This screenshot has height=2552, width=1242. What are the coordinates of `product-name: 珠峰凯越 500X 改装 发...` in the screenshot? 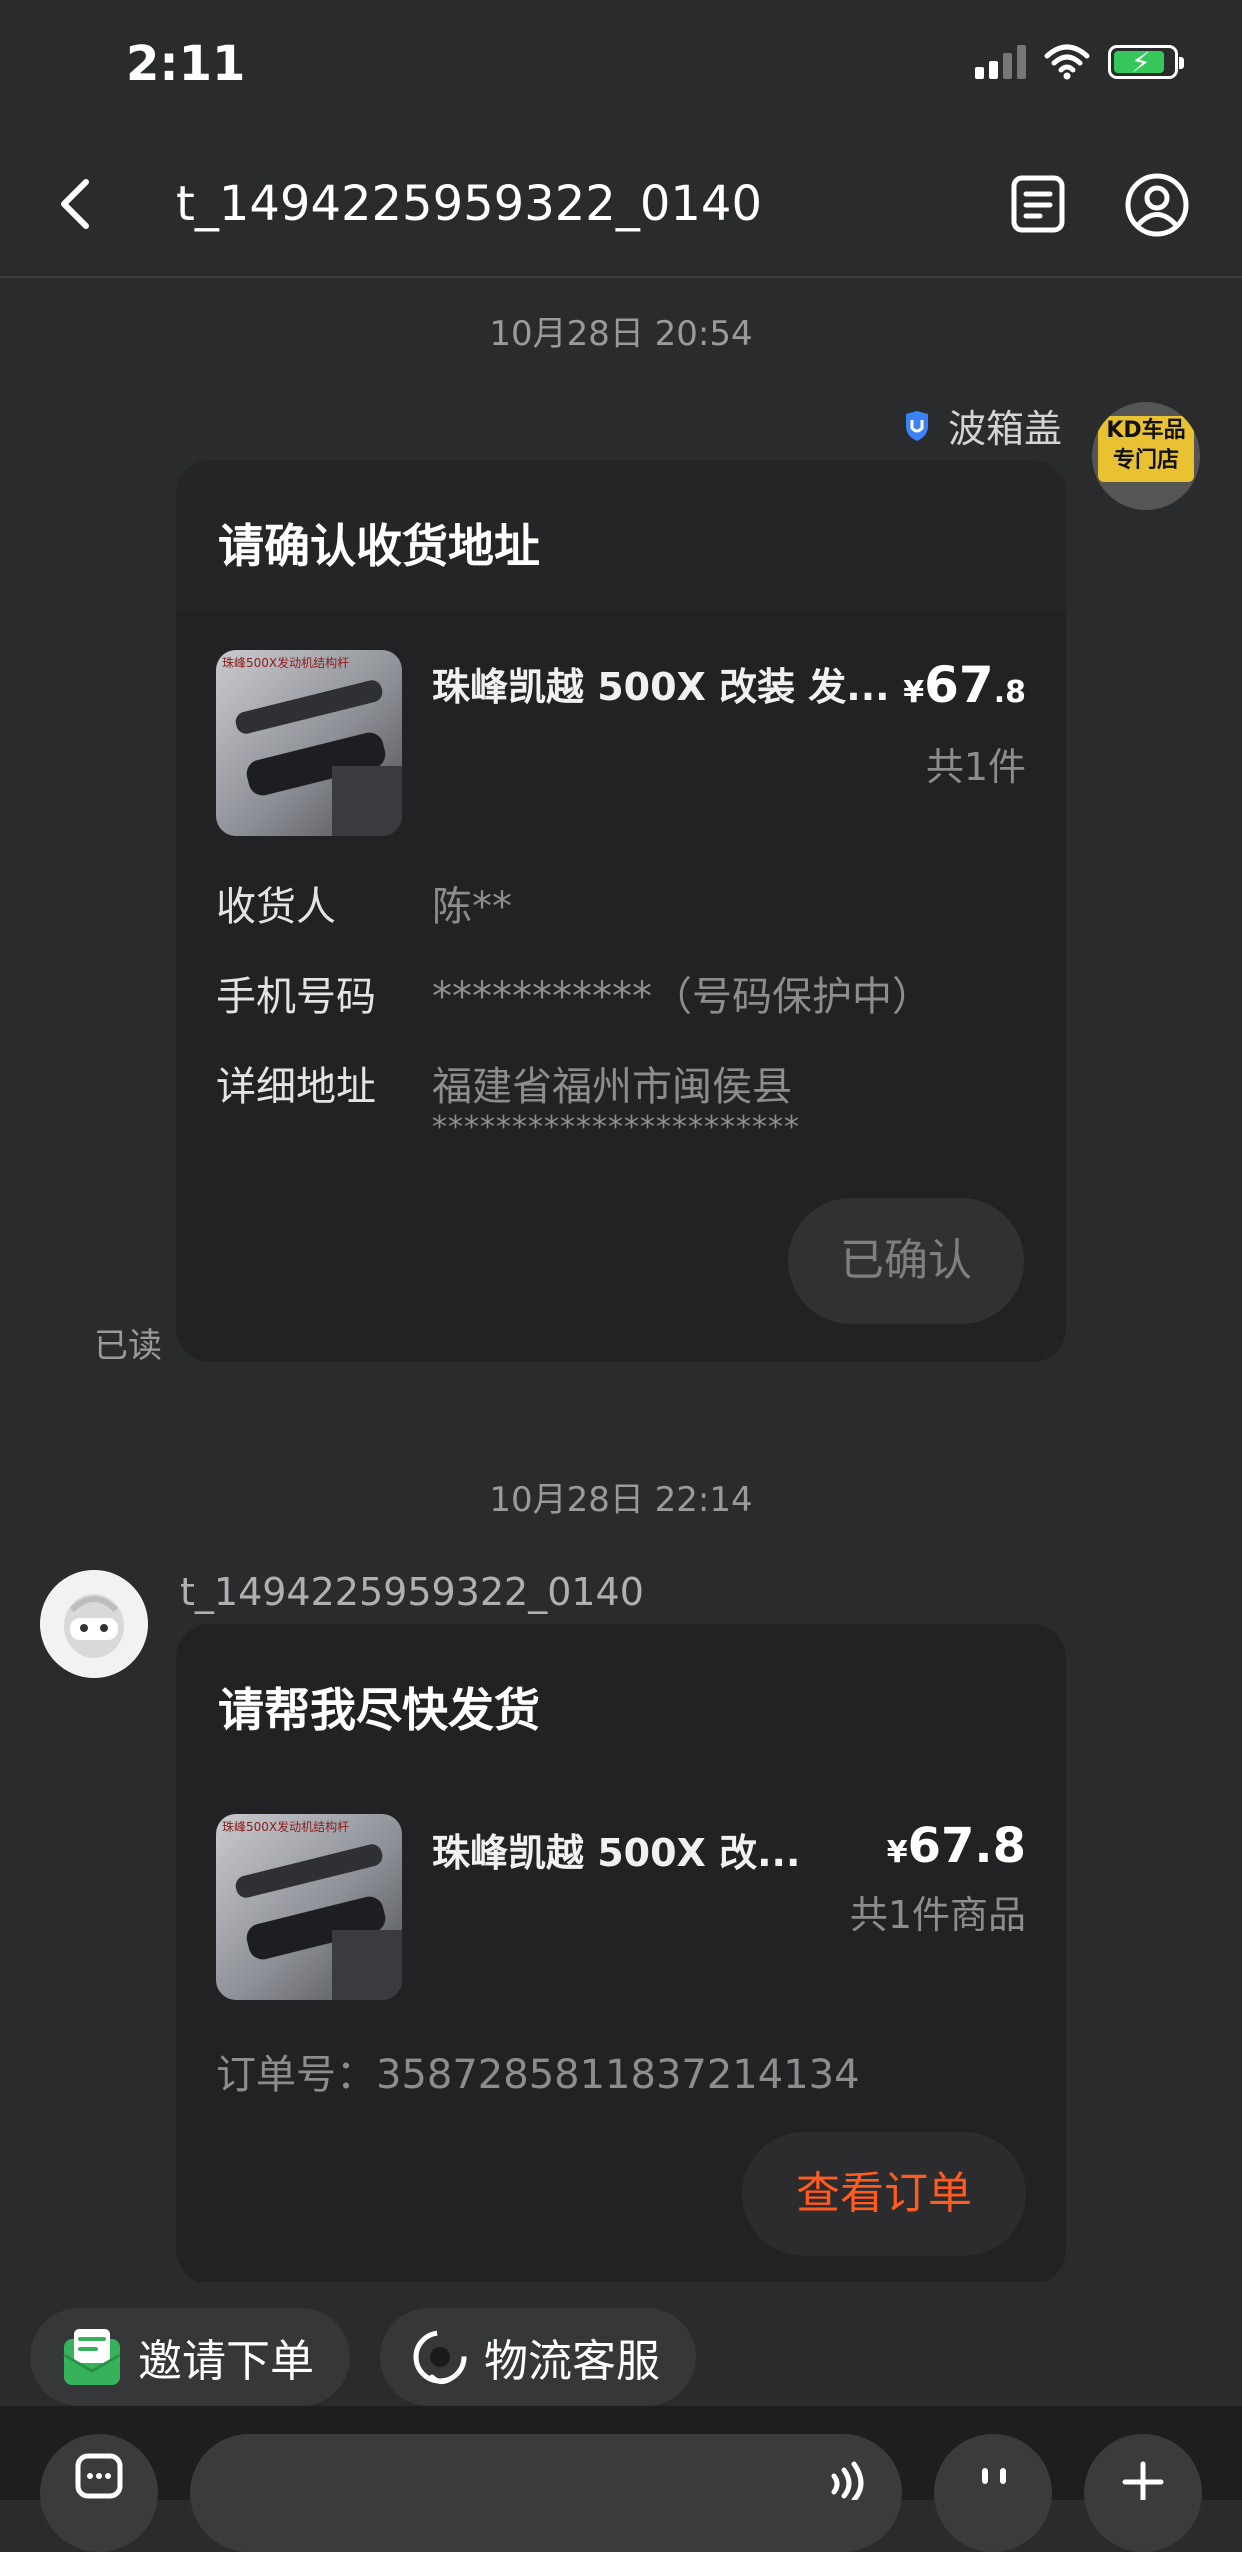 It's located at (661, 683).